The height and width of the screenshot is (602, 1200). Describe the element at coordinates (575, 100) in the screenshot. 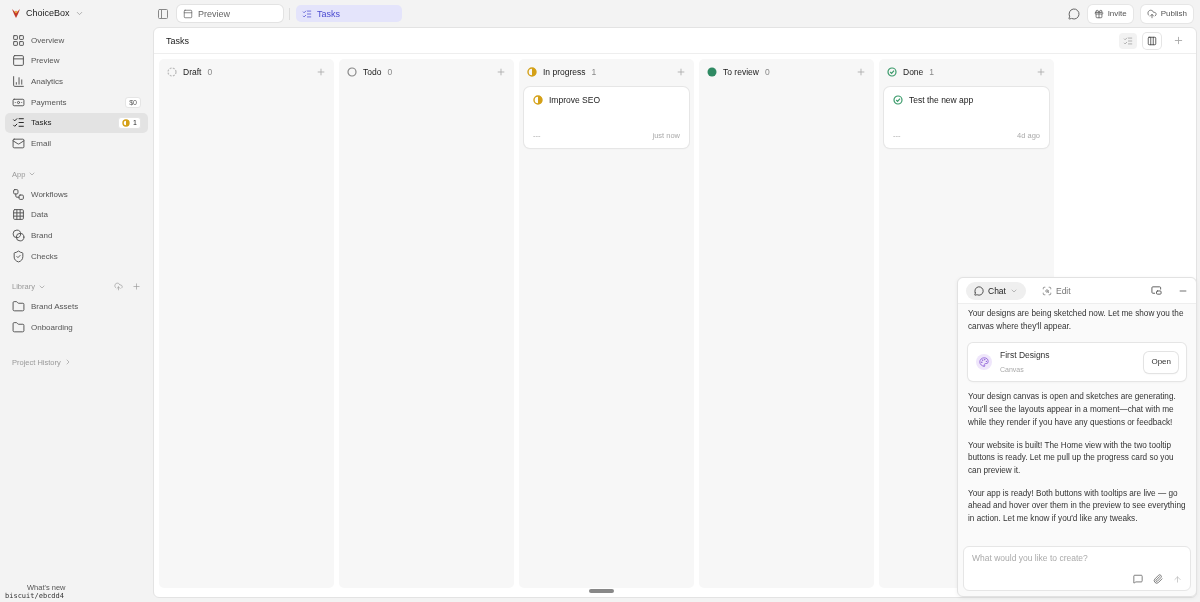

I see `task-title: Improve SEO` at that location.